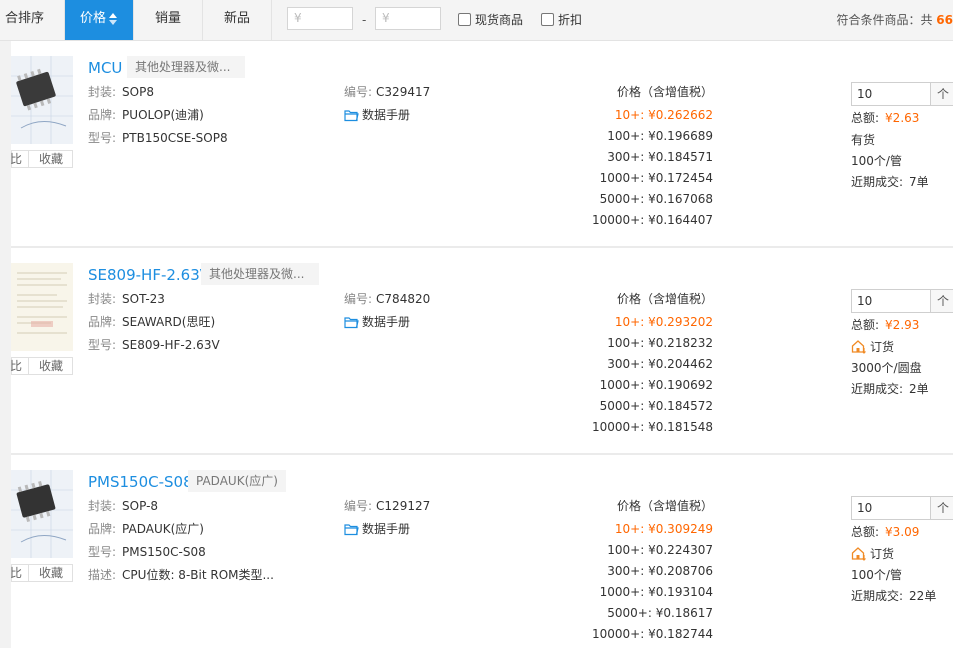  What do you see at coordinates (660, 613) in the screenshot?
I see `price-tier-row: 5000+: ¥0.18617` at bounding box center [660, 613].